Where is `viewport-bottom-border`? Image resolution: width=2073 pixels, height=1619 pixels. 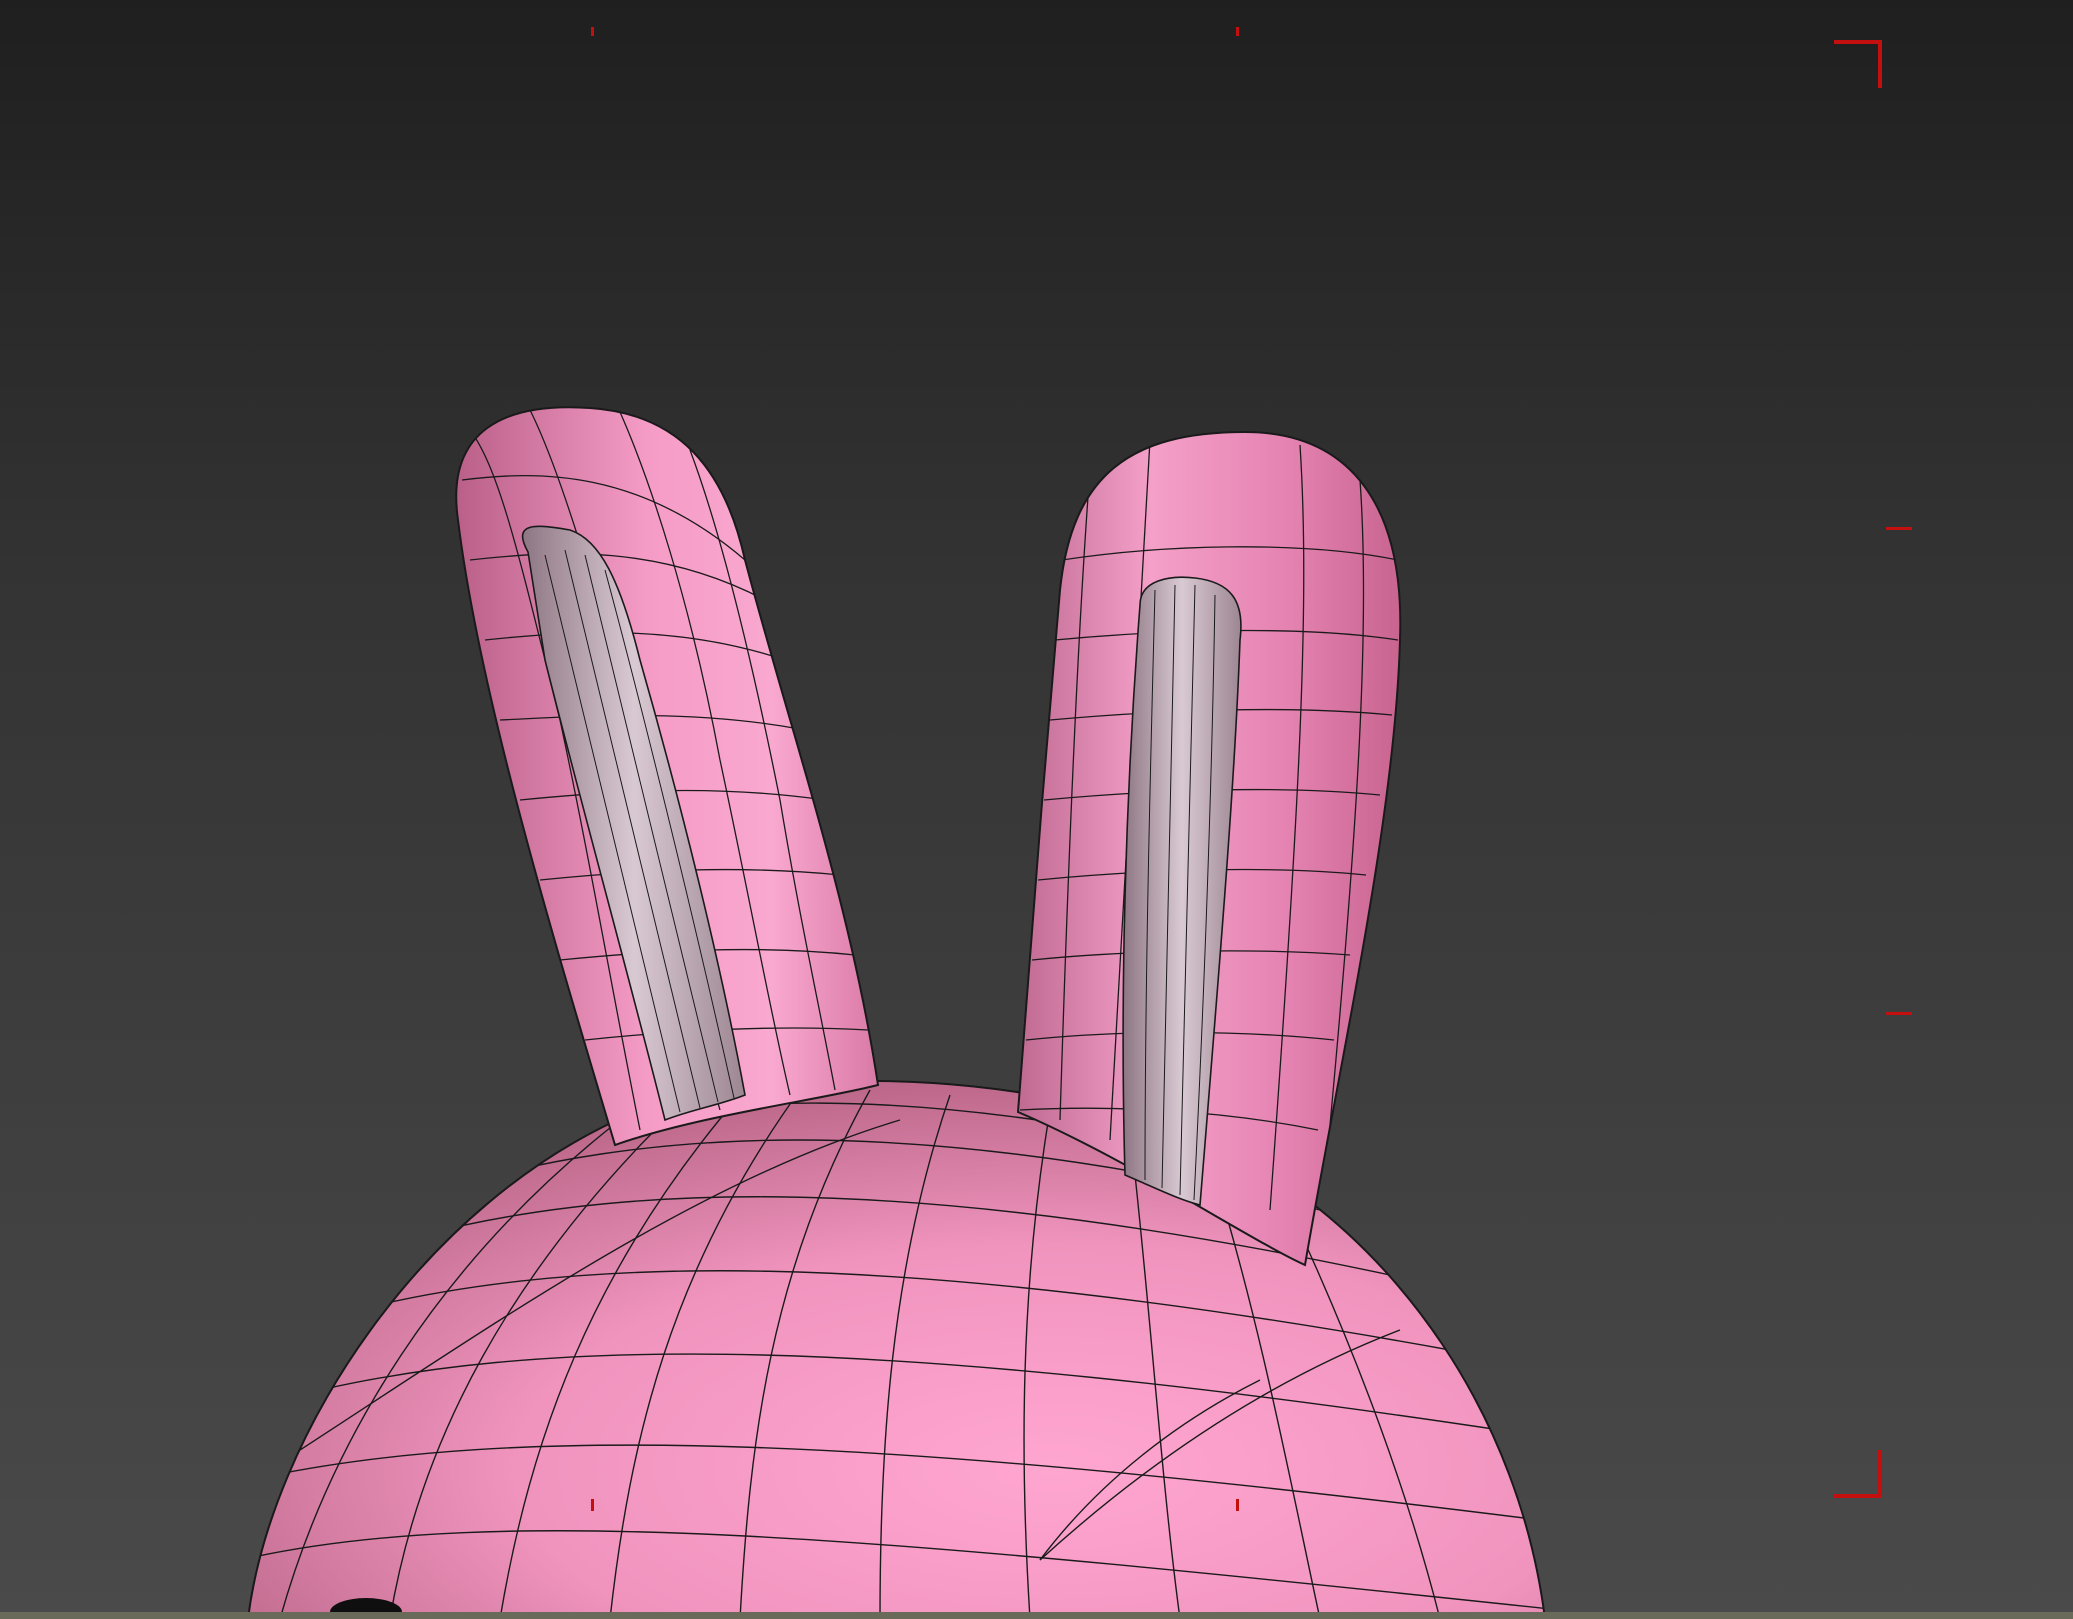 viewport-bottom-border is located at coordinates (1036, 1615).